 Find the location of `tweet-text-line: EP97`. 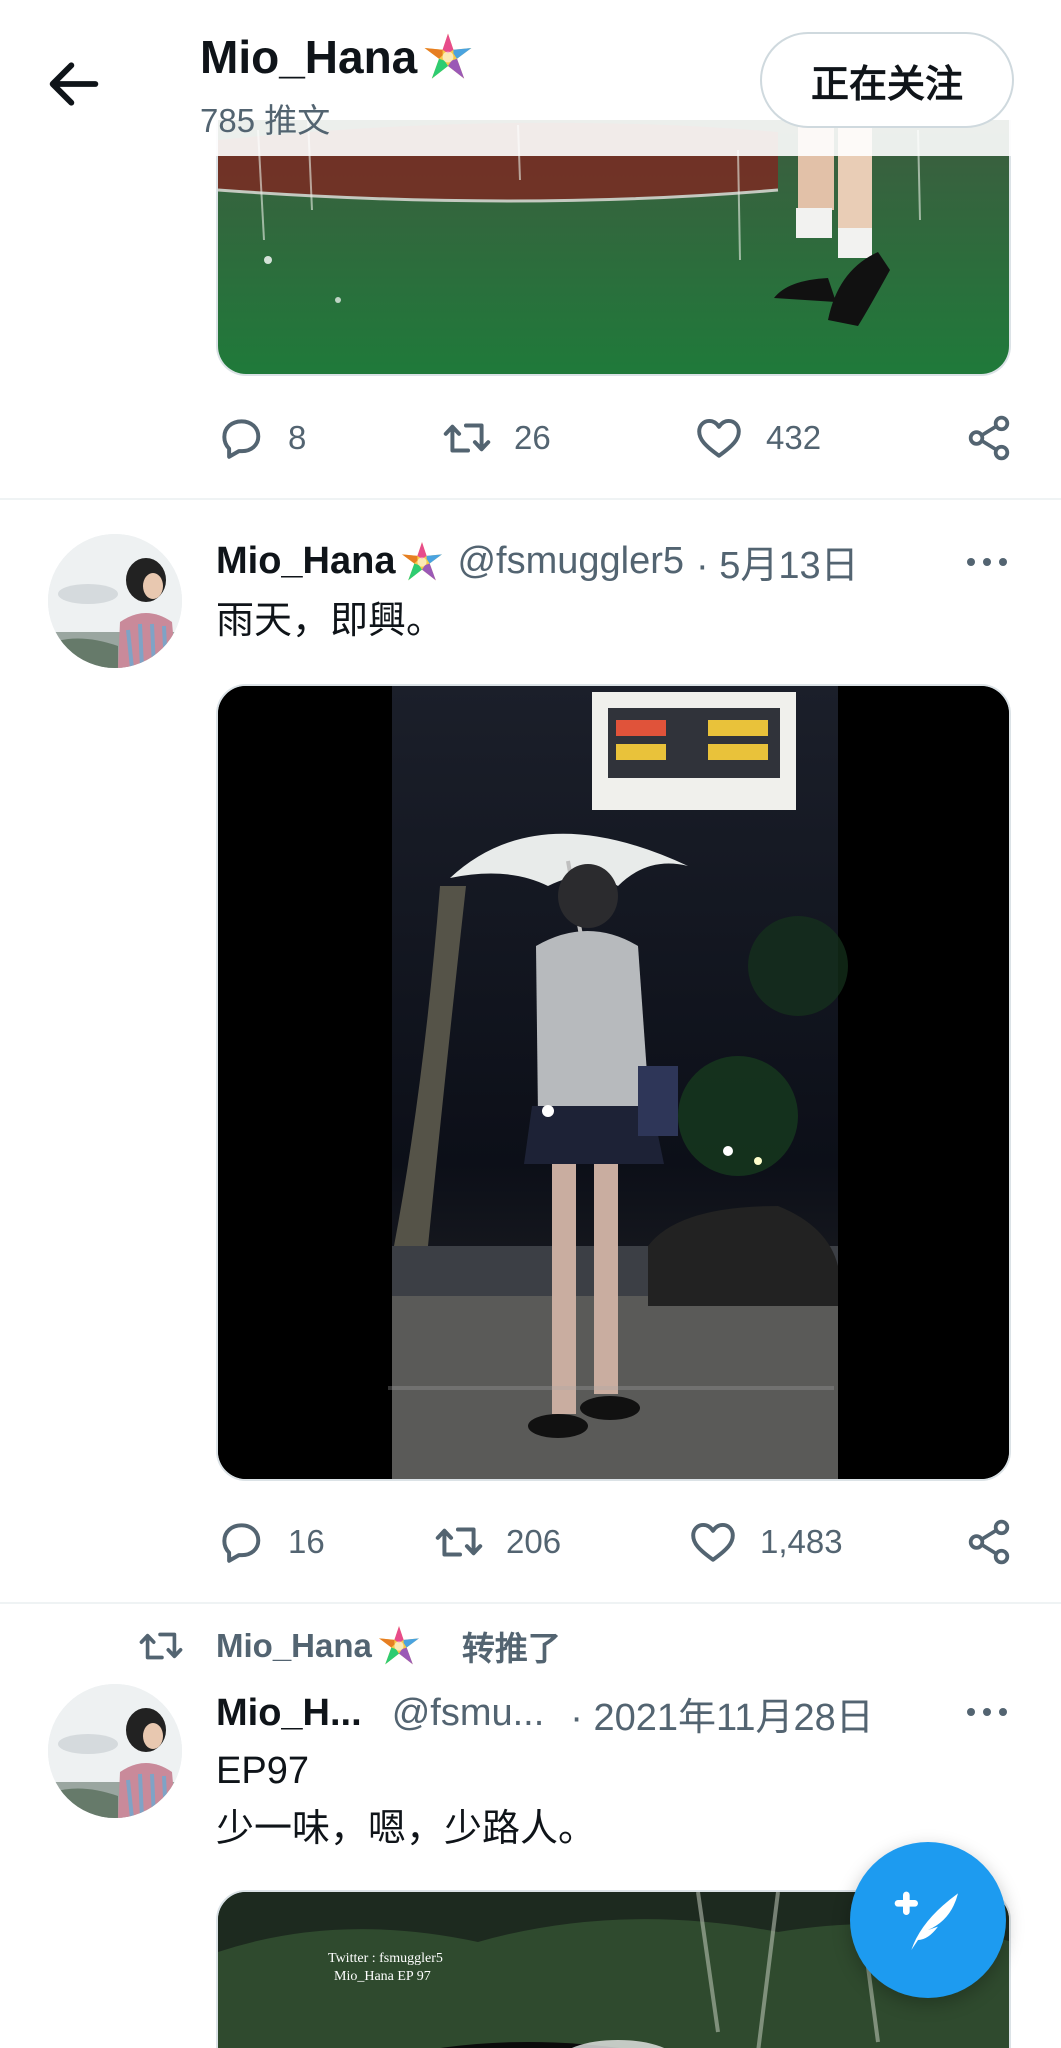

tweet-text-line: EP97 is located at coordinates (262, 1771).